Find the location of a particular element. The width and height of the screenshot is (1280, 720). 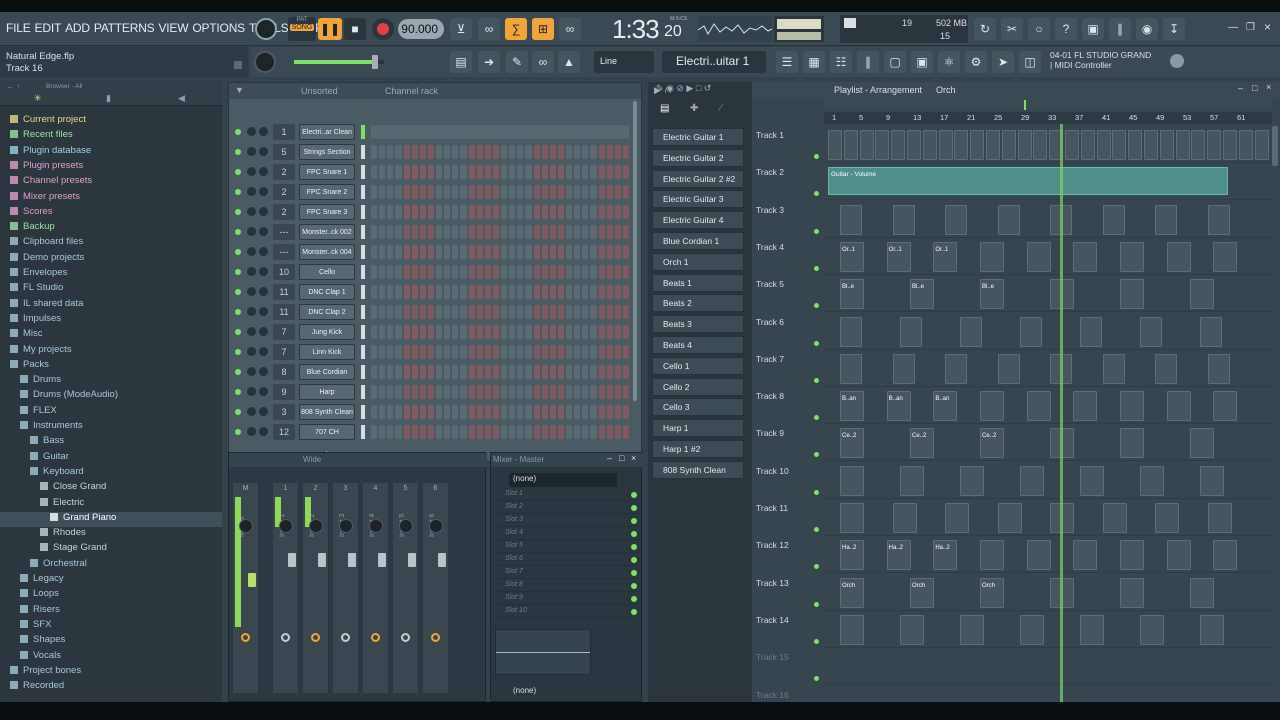

pattern-clip: Orch is located at coordinates (852, 592).